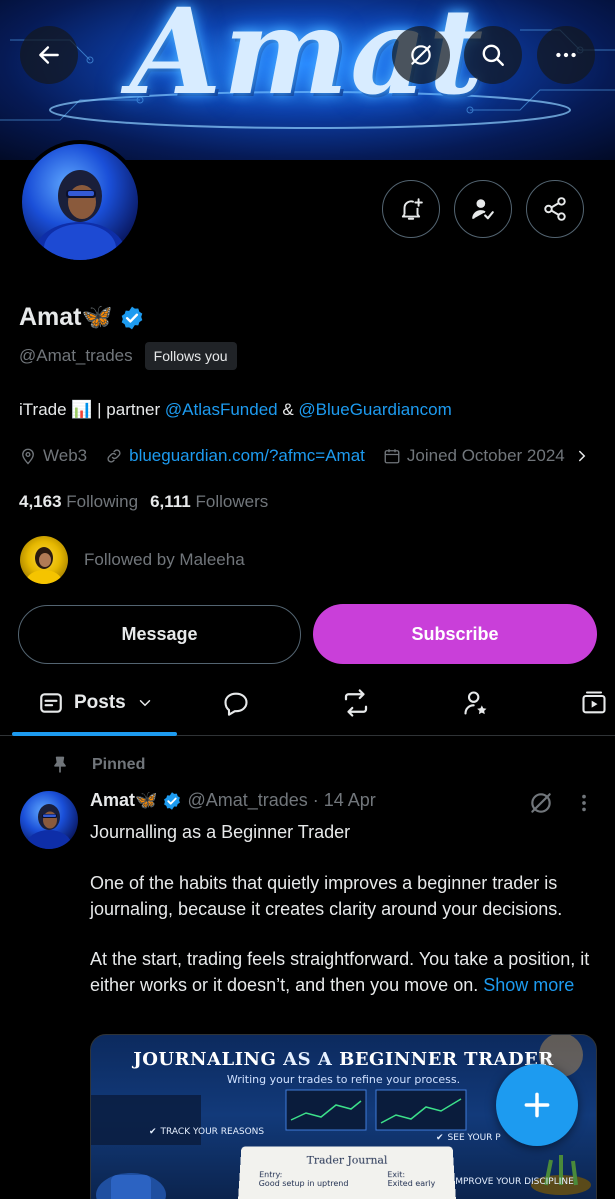  Describe the element at coordinates (44, 565) in the screenshot. I see `follower-avatar-figure` at that location.